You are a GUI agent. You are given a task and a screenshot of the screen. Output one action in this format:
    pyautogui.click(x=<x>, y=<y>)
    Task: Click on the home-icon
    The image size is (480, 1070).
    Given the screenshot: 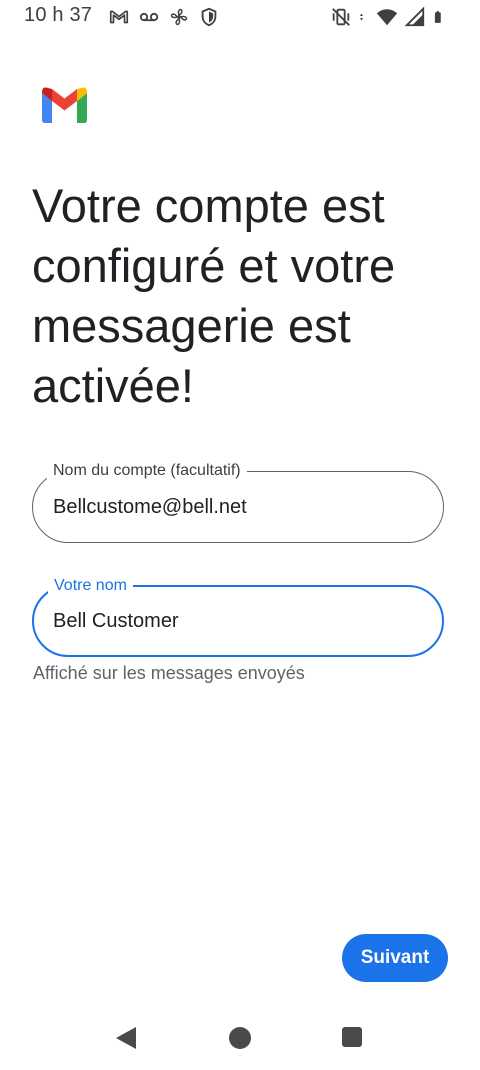 What is the action you would take?
    pyautogui.click(x=240, y=1038)
    